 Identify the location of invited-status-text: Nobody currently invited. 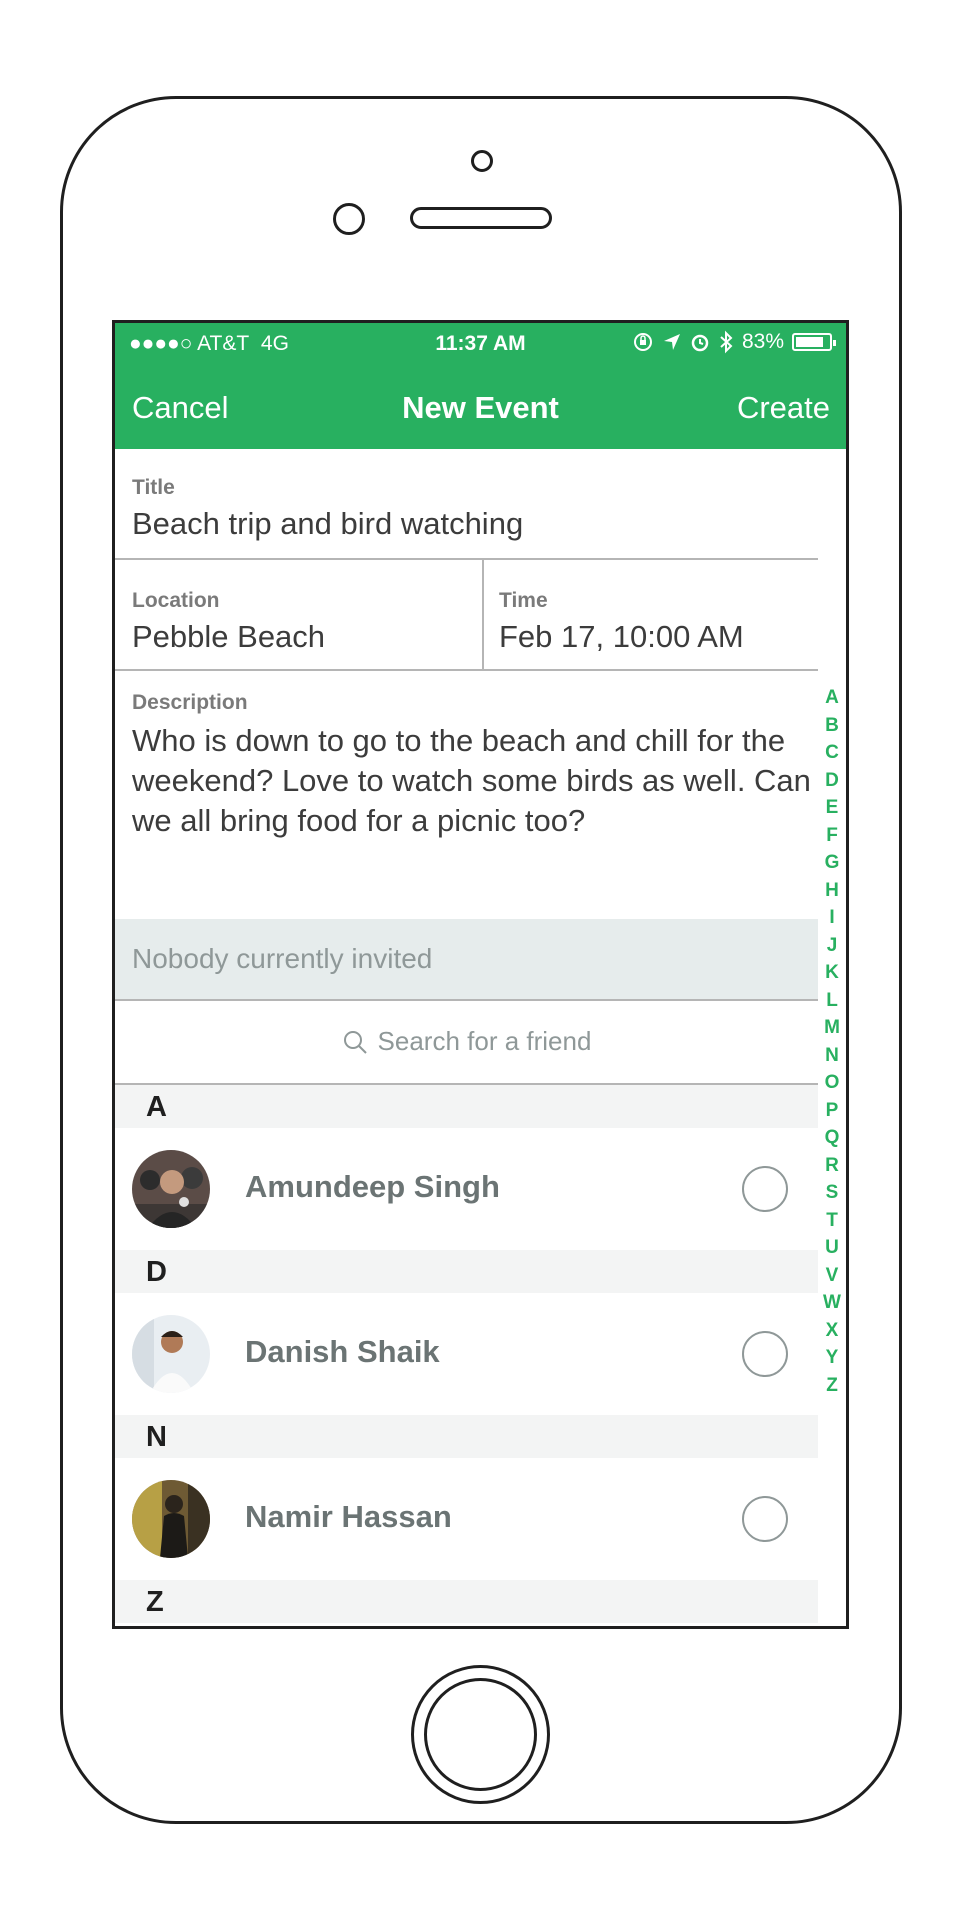
(282, 958).